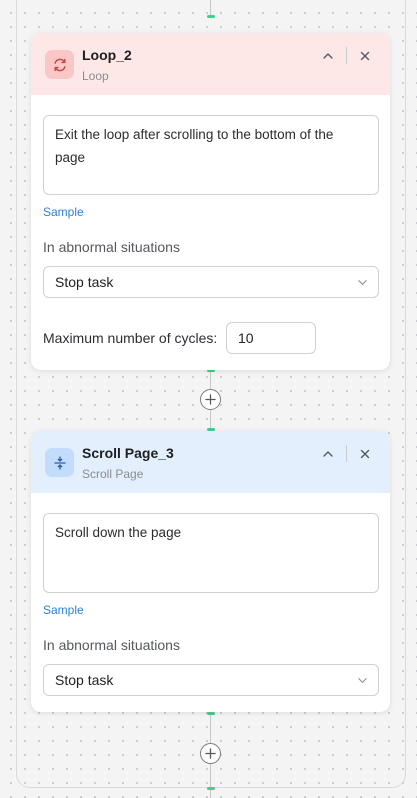 Image resolution: width=417 pixels, height=798 pixels. I want to click on scroll-page-icon-badge, so click(59, 462).